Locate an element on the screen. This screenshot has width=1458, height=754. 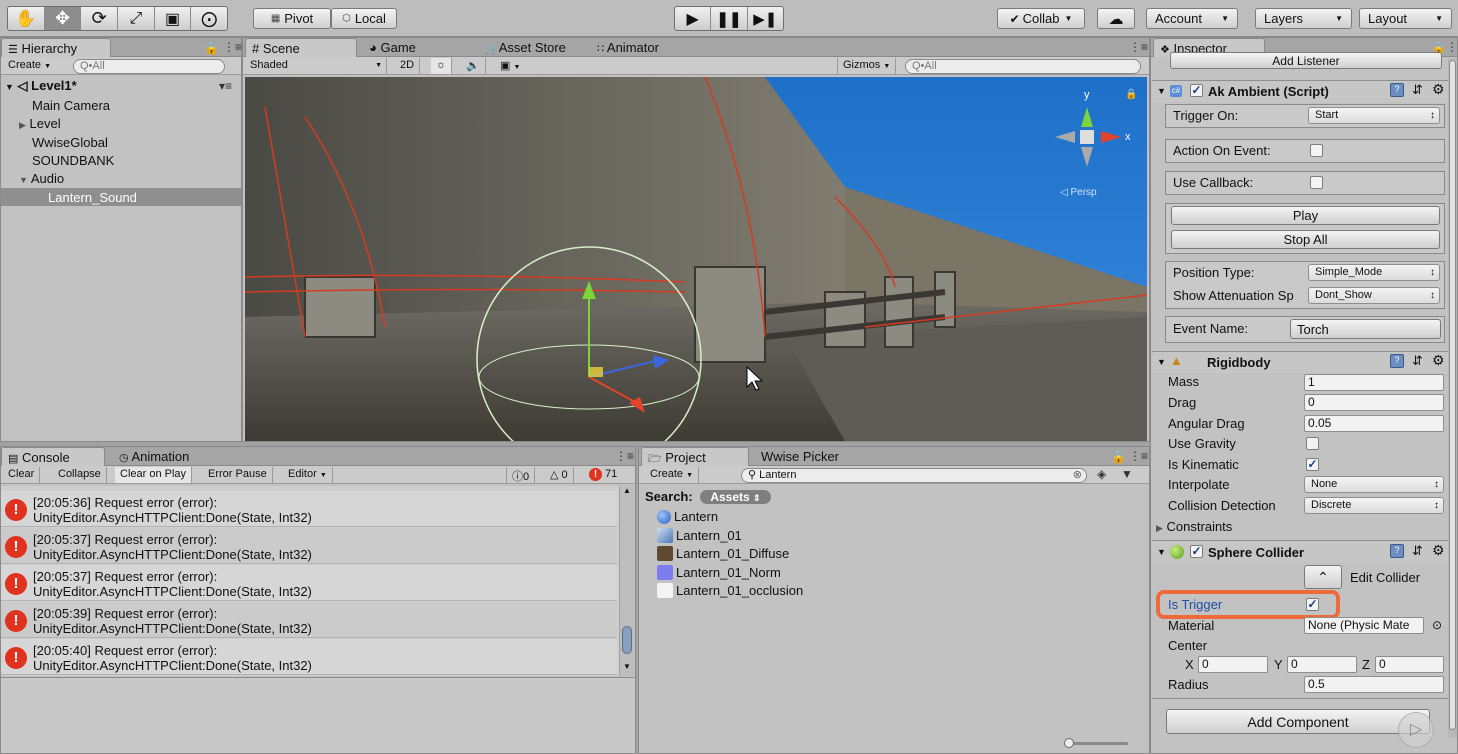
project-create-button: Create ▼ is located at coordinates (672, 475).